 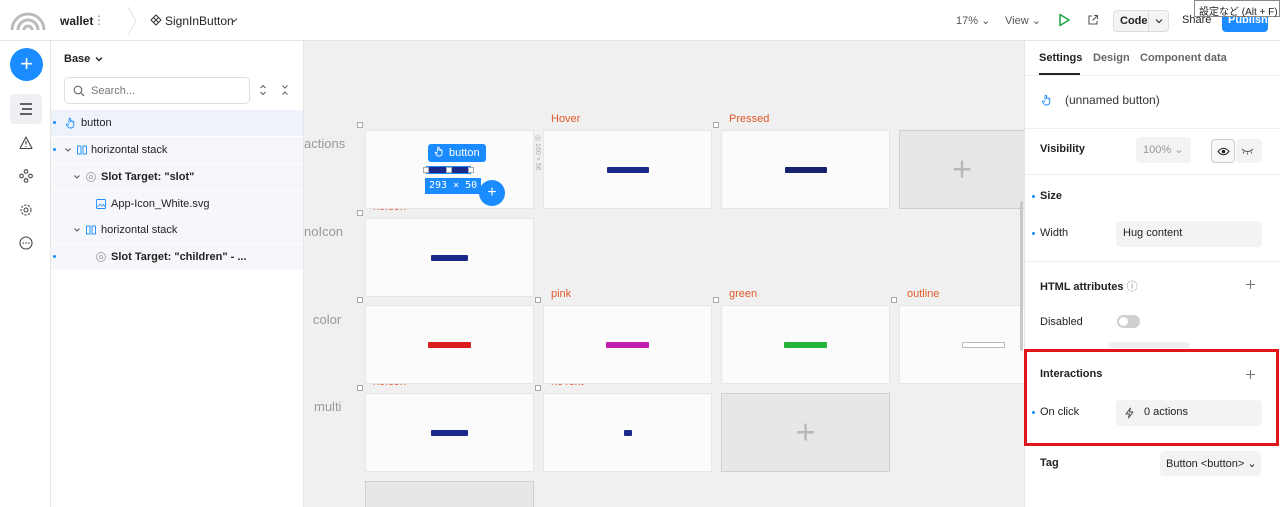 What do you see at coordinates (749, 119) in the screenshot?
I see `frame-label-pressed: Pressed` at bounding box center [749, 119].